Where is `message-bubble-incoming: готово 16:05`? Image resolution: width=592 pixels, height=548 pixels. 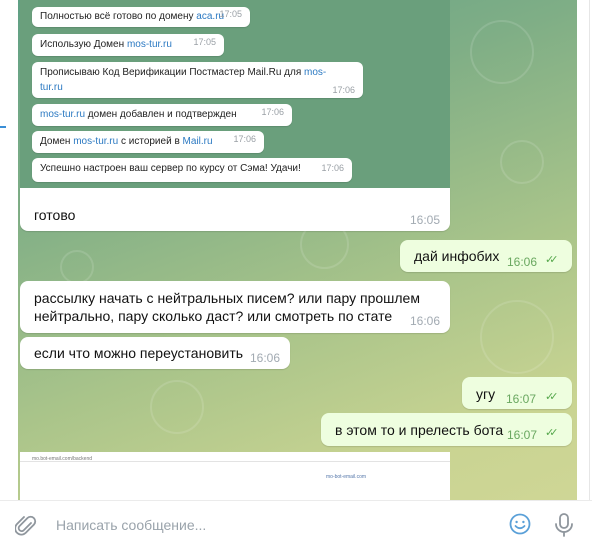 message-bubble-incoming: готово 16:05 is located at coordinates (235, 209).